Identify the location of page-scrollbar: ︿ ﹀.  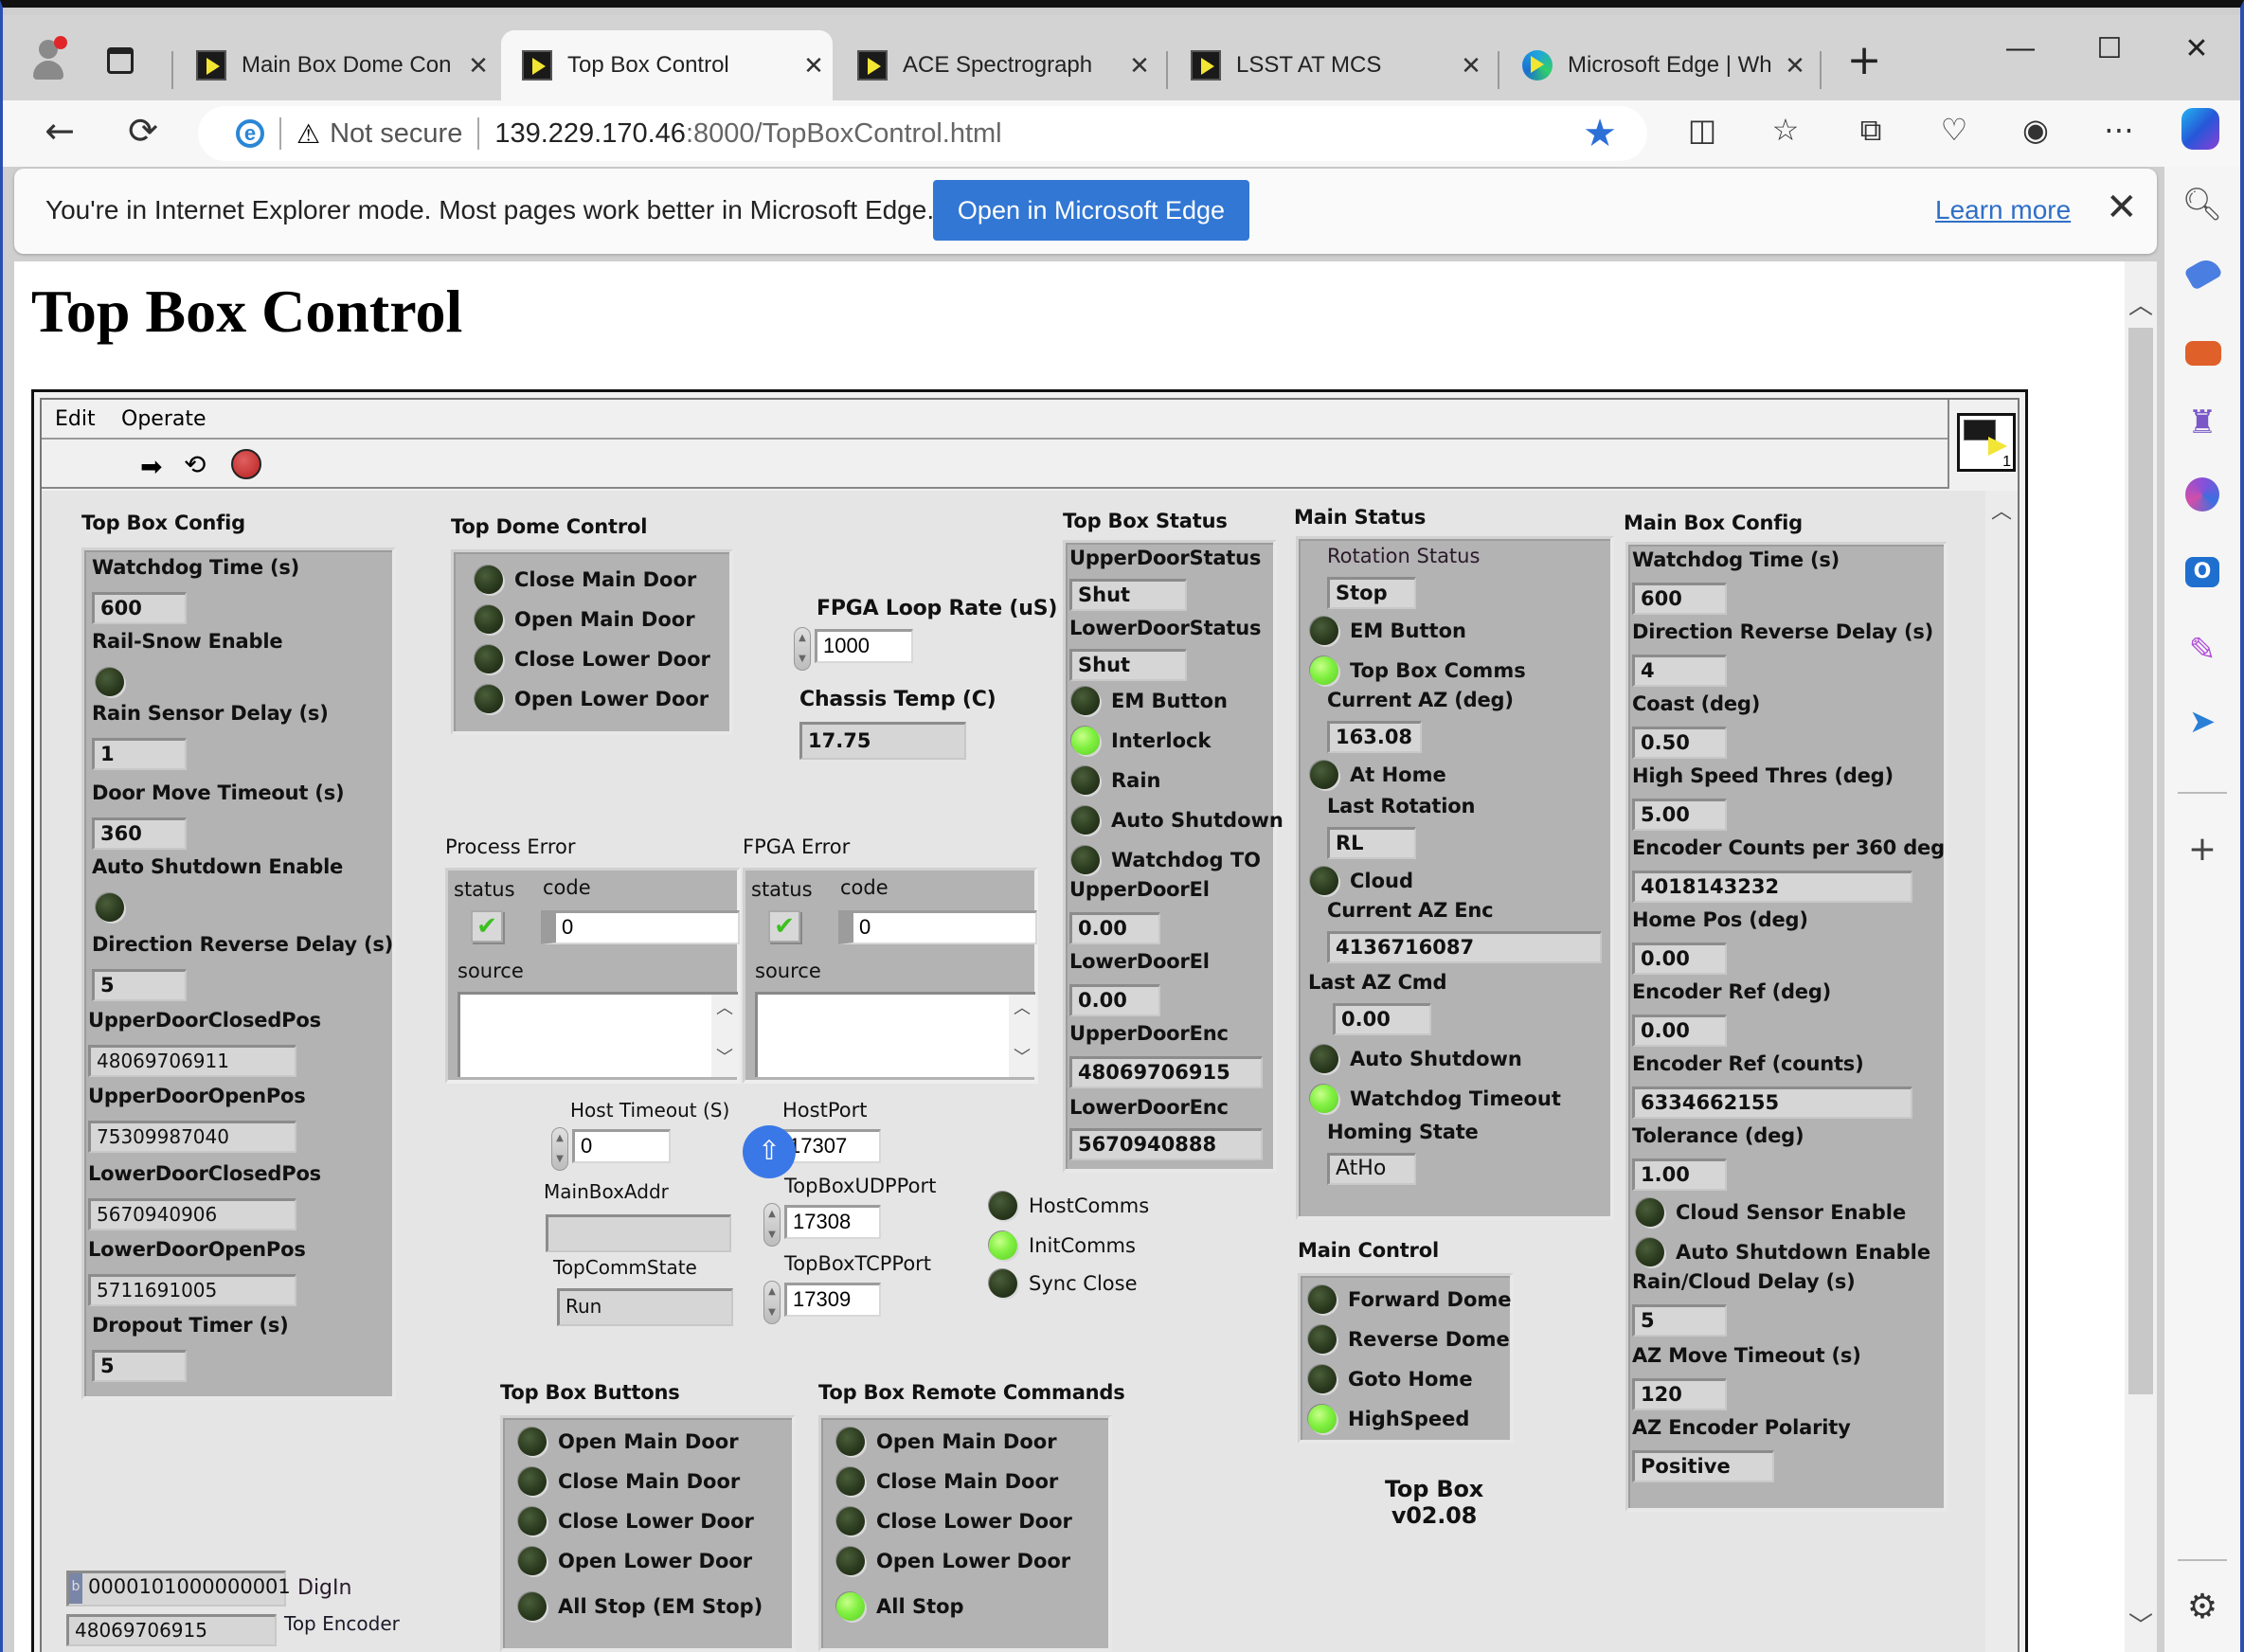
(2141, 956).